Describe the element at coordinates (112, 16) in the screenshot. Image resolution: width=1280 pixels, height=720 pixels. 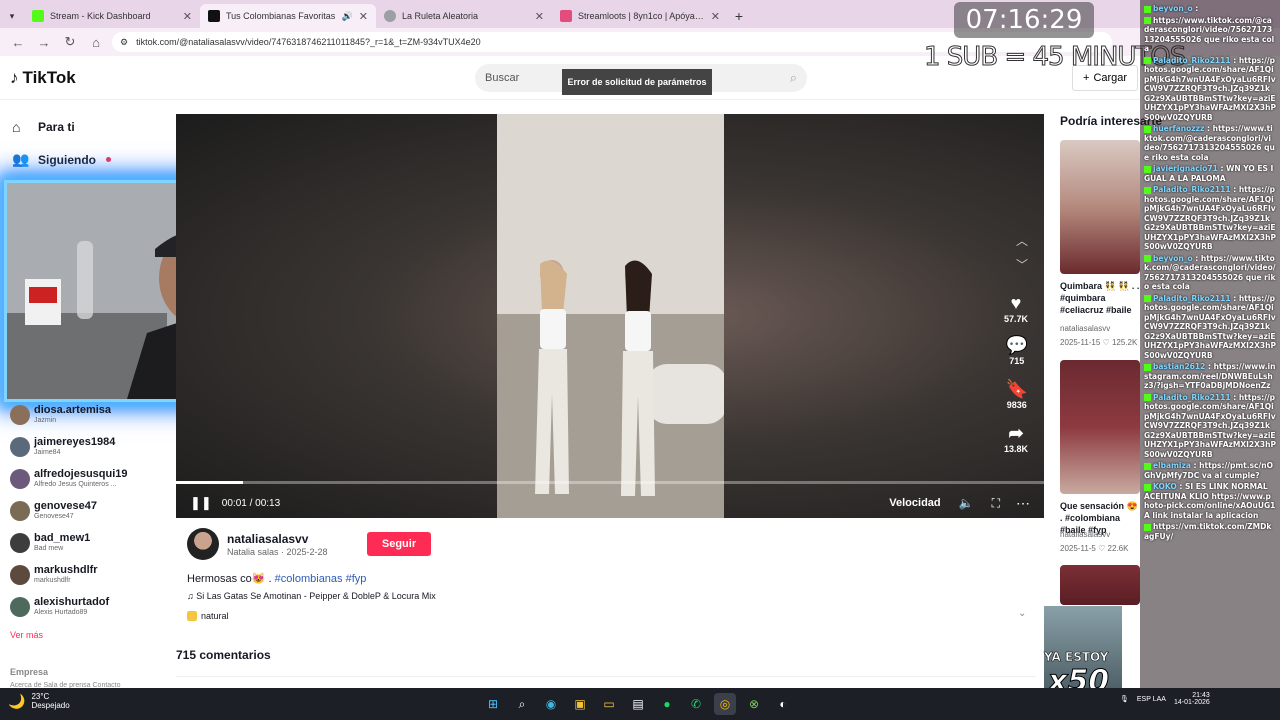
I see `tab-kick-dashboard: Stream - Kick Dashboard ✕` at that location.